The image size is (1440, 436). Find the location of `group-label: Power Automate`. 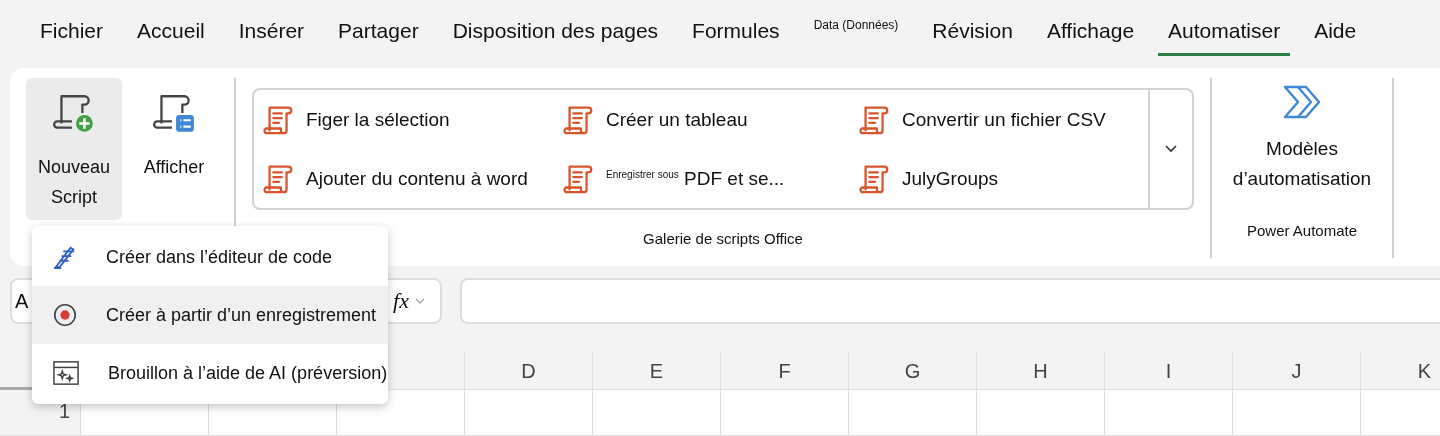

group-label: Power Automate is located at coordinates (1302, 230).